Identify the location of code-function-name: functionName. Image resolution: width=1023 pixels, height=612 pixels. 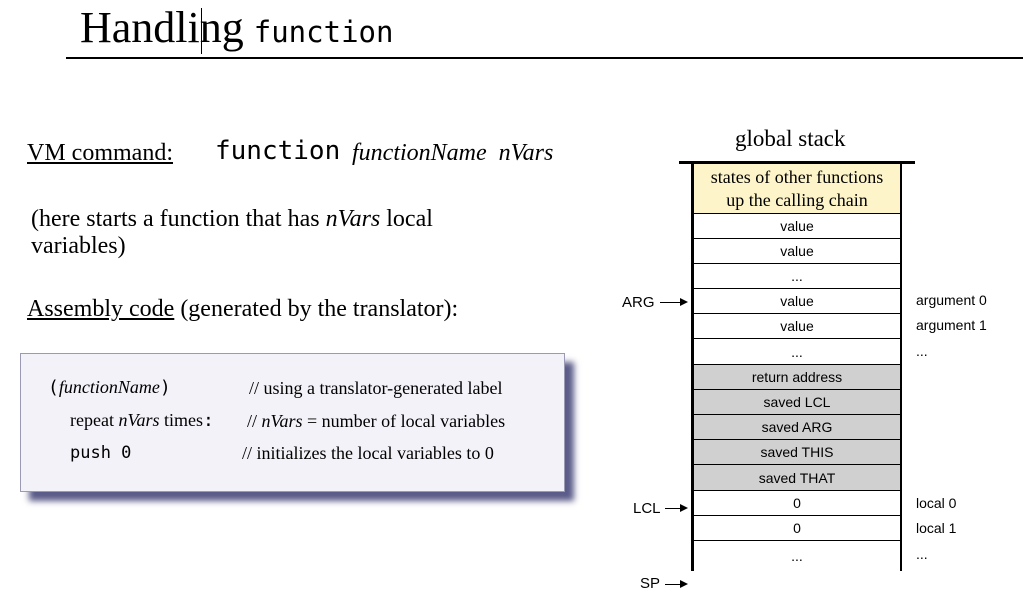
(109, 387).